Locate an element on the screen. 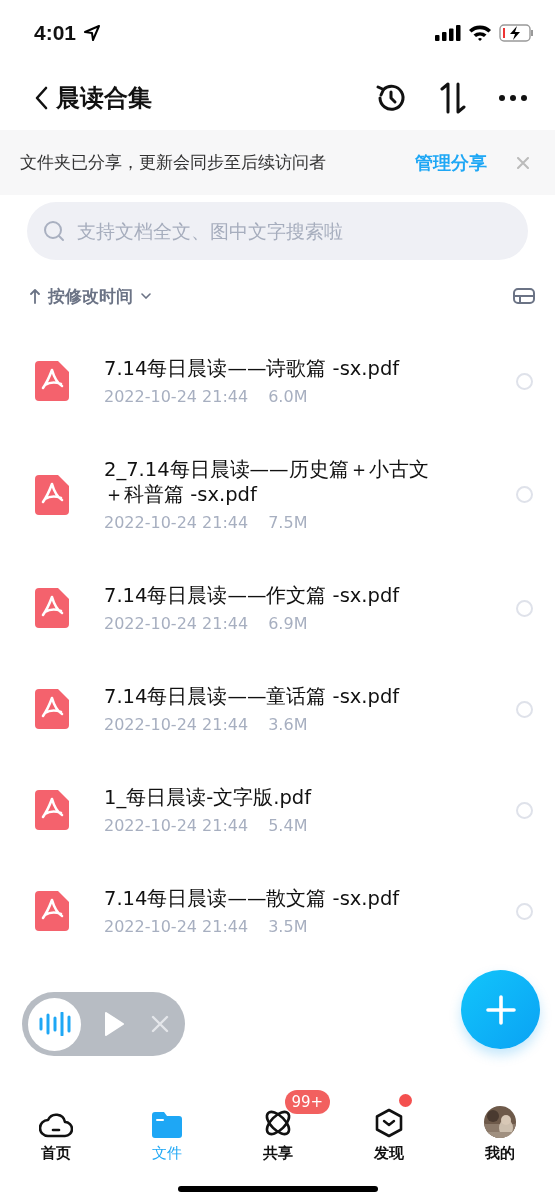  file-item: 2_7.14每日晨读——历史篇＋小古文＋科普篇 -sx.pdf 2022-10-24 21:44 7.5M is located at coordinates (277, 496).